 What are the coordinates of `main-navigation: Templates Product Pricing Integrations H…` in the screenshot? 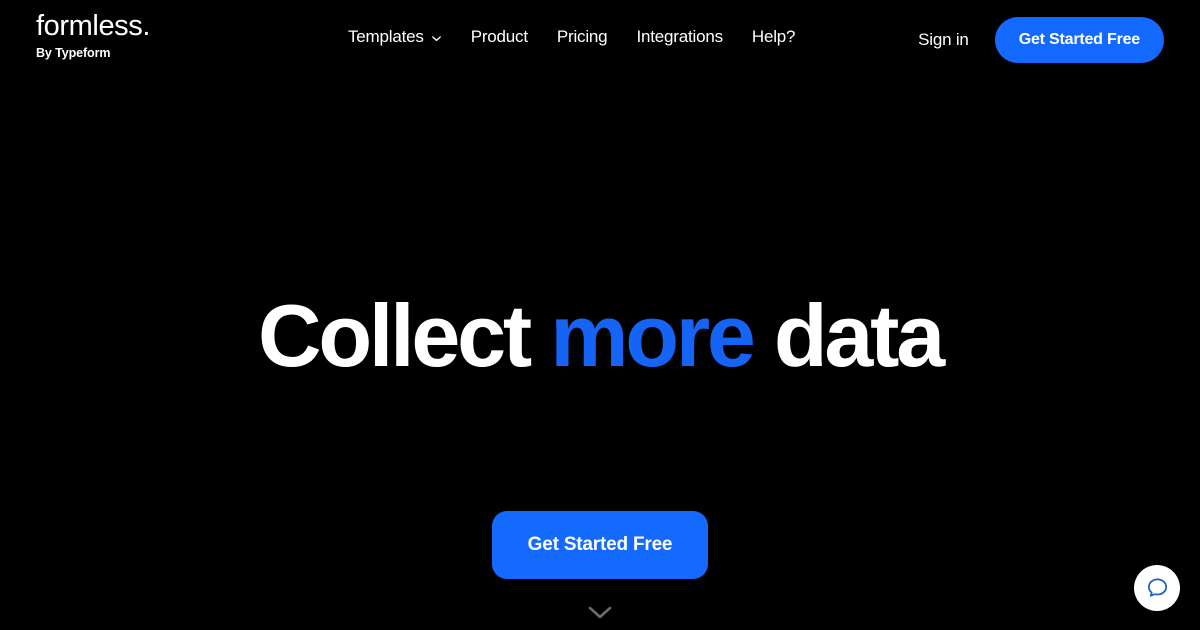 It's located at (572, 37).